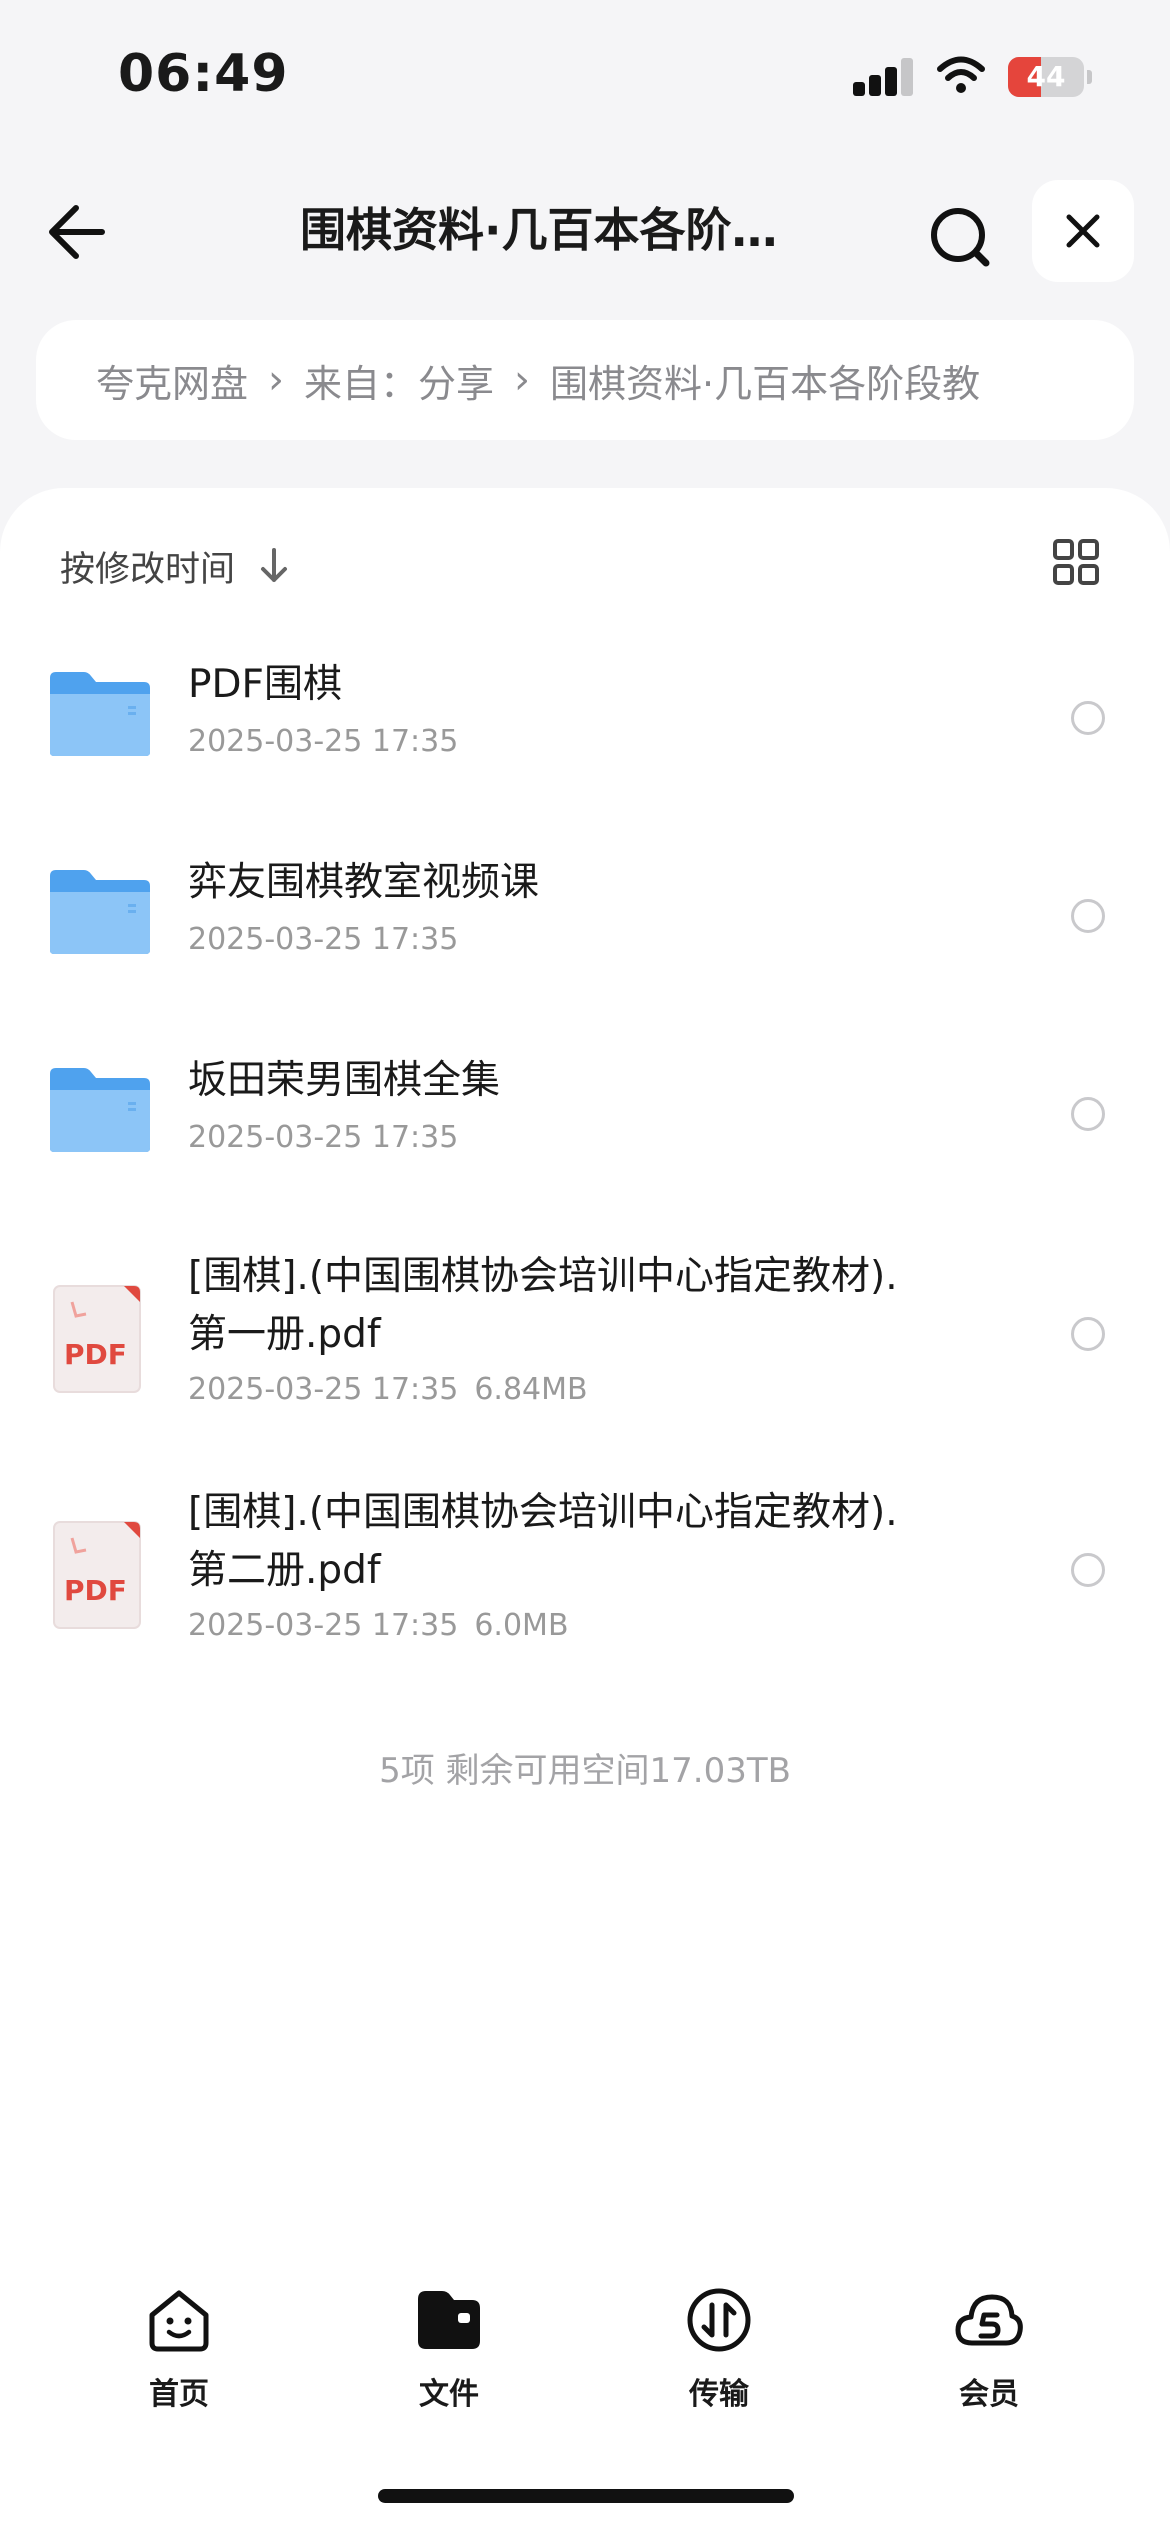  Describe the element at coordinates (446, 2360) in the screenshot. I see `tab-files: 文件` at that location.